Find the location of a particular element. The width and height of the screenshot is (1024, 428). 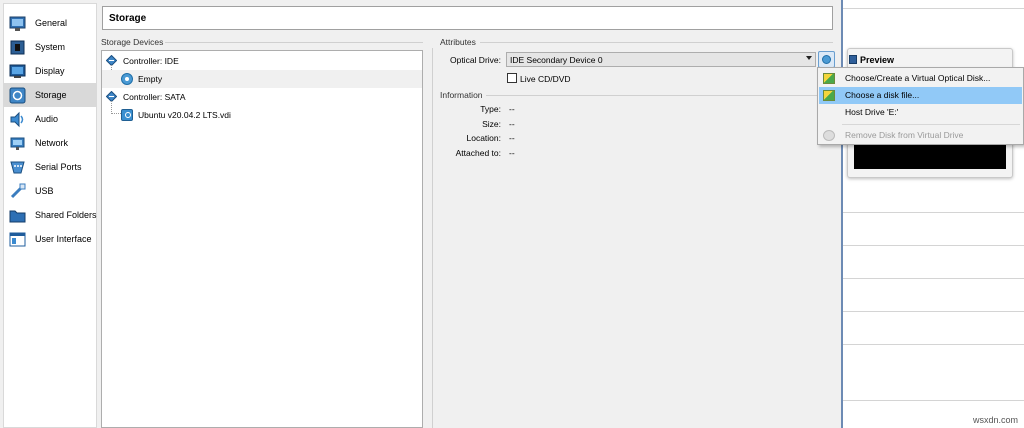

live-cd-label: Live CD/DVD is located at coordinates (545, 79).